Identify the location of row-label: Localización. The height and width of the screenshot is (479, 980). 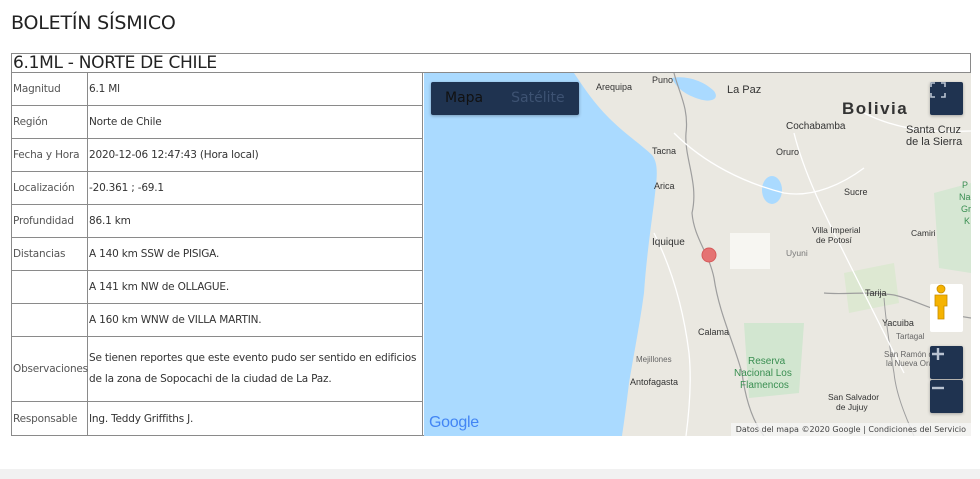
(50, 188).